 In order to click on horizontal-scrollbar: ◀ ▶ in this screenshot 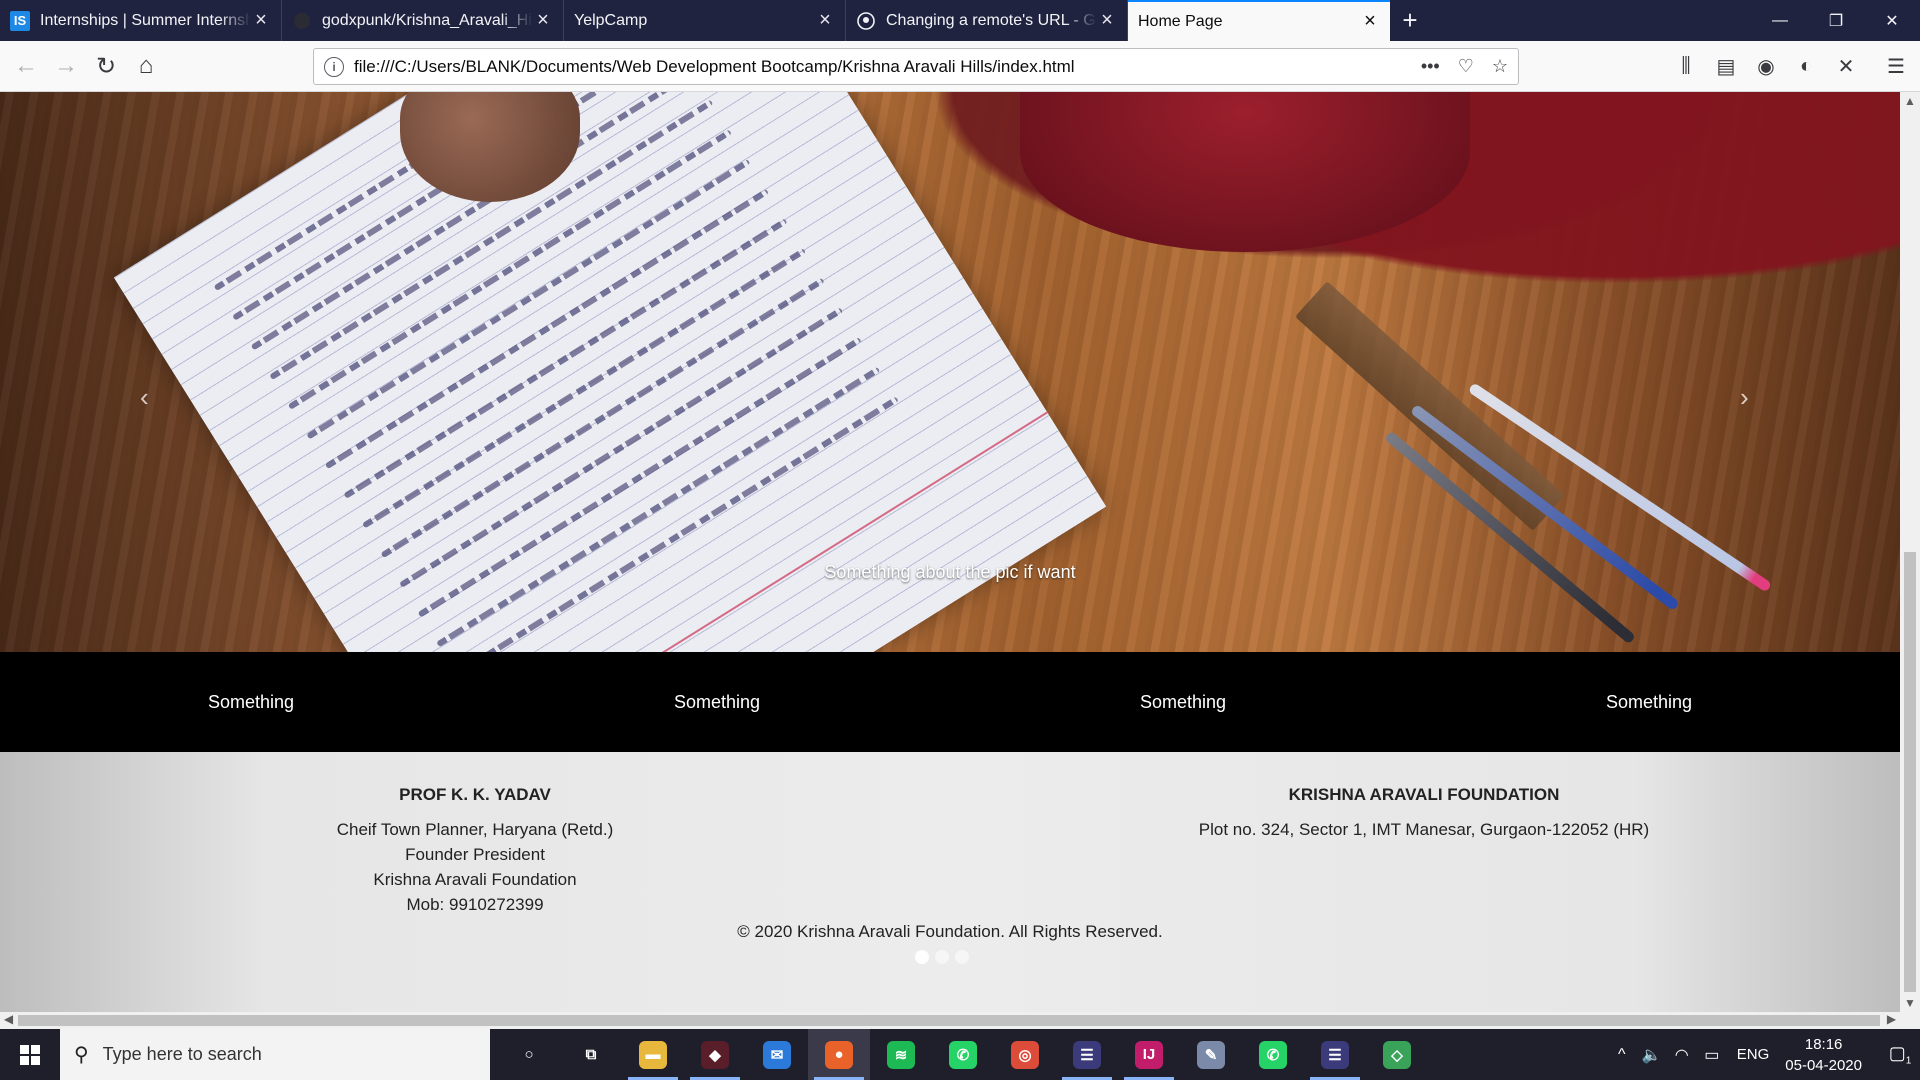, I will do `click(960, 1020)`.